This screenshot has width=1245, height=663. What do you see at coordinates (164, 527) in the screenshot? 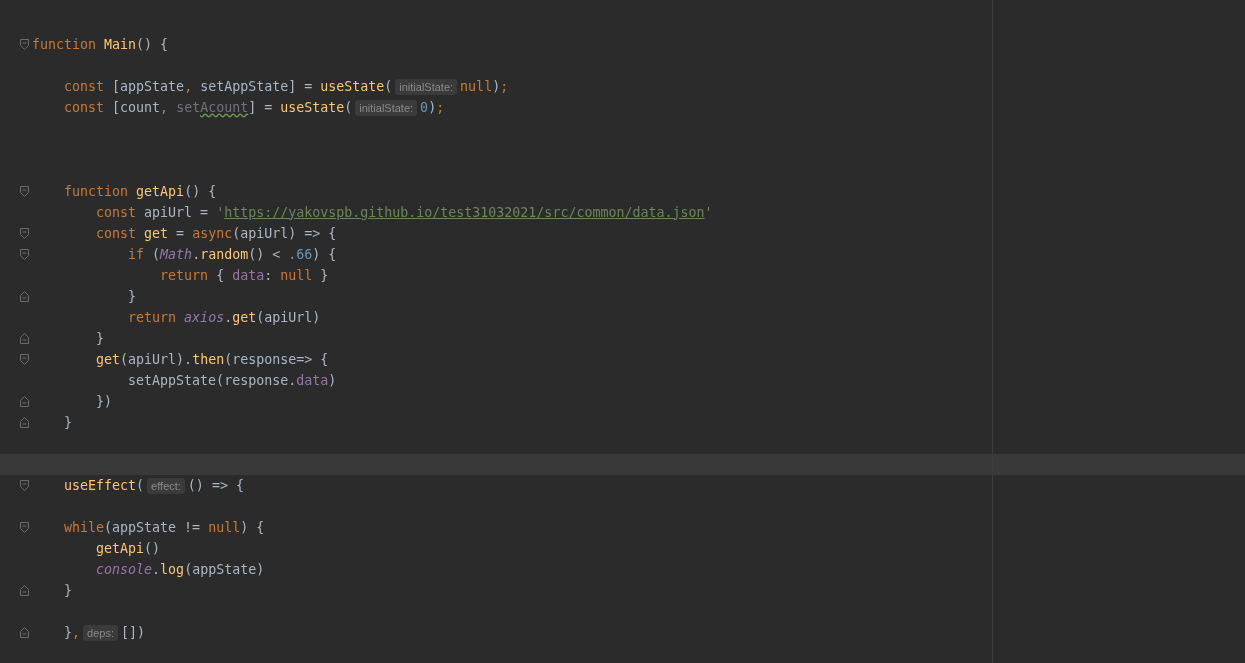
I see `code-line: while(appState != null) {` at bounding box center [164, 527].